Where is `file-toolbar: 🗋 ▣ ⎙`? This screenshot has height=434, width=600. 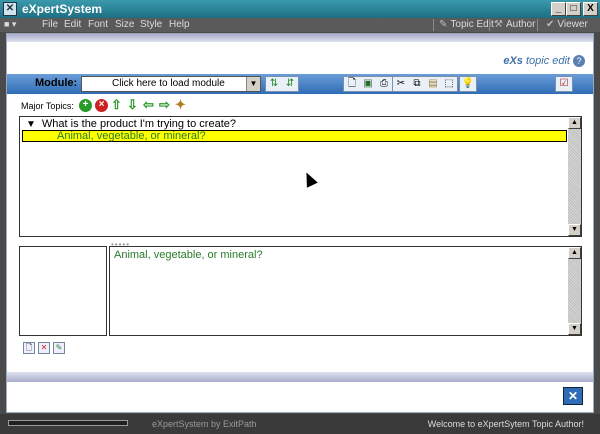
file-toolbar: 🗋 ▣ ⎙ is located at coordinates (368, 84).